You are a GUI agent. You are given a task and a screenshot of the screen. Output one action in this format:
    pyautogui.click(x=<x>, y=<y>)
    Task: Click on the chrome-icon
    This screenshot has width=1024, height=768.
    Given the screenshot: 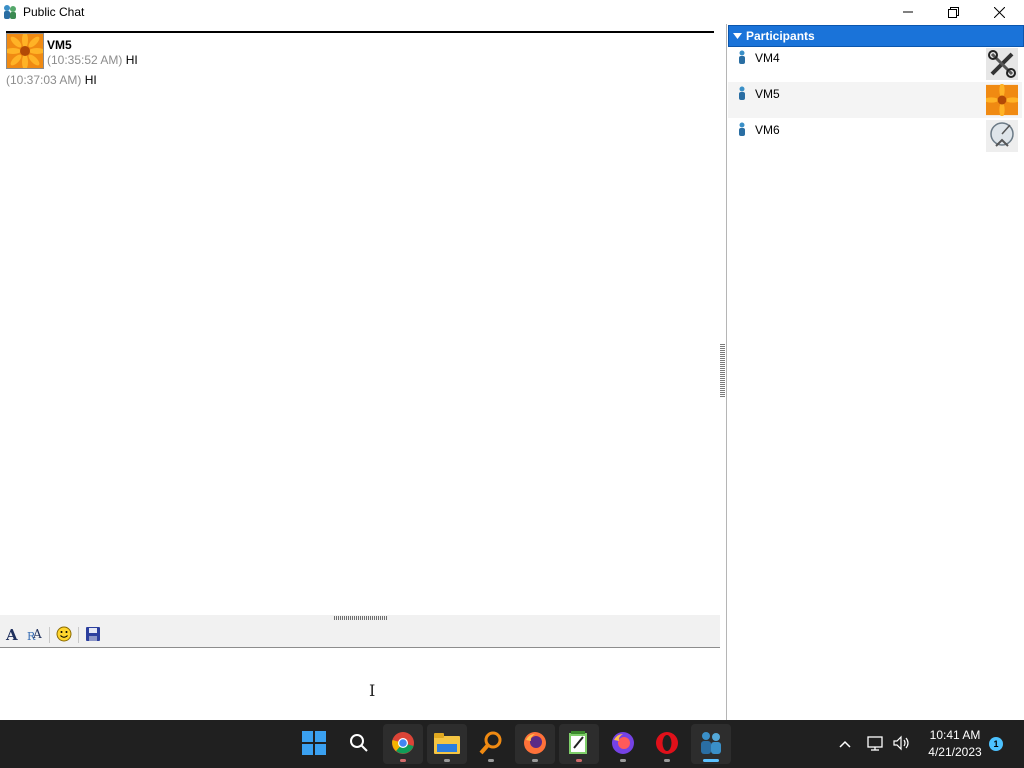 What is the action you would take?
    pyautogui.click(x=403, y=744)
    